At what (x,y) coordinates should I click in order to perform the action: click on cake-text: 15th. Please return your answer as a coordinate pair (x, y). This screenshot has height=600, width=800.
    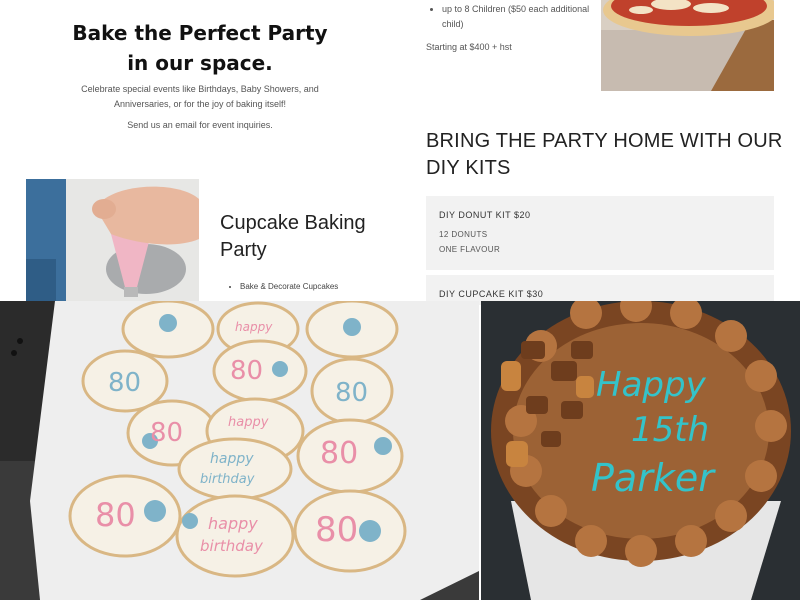
    Looking at the image, I should click on (670, 430).